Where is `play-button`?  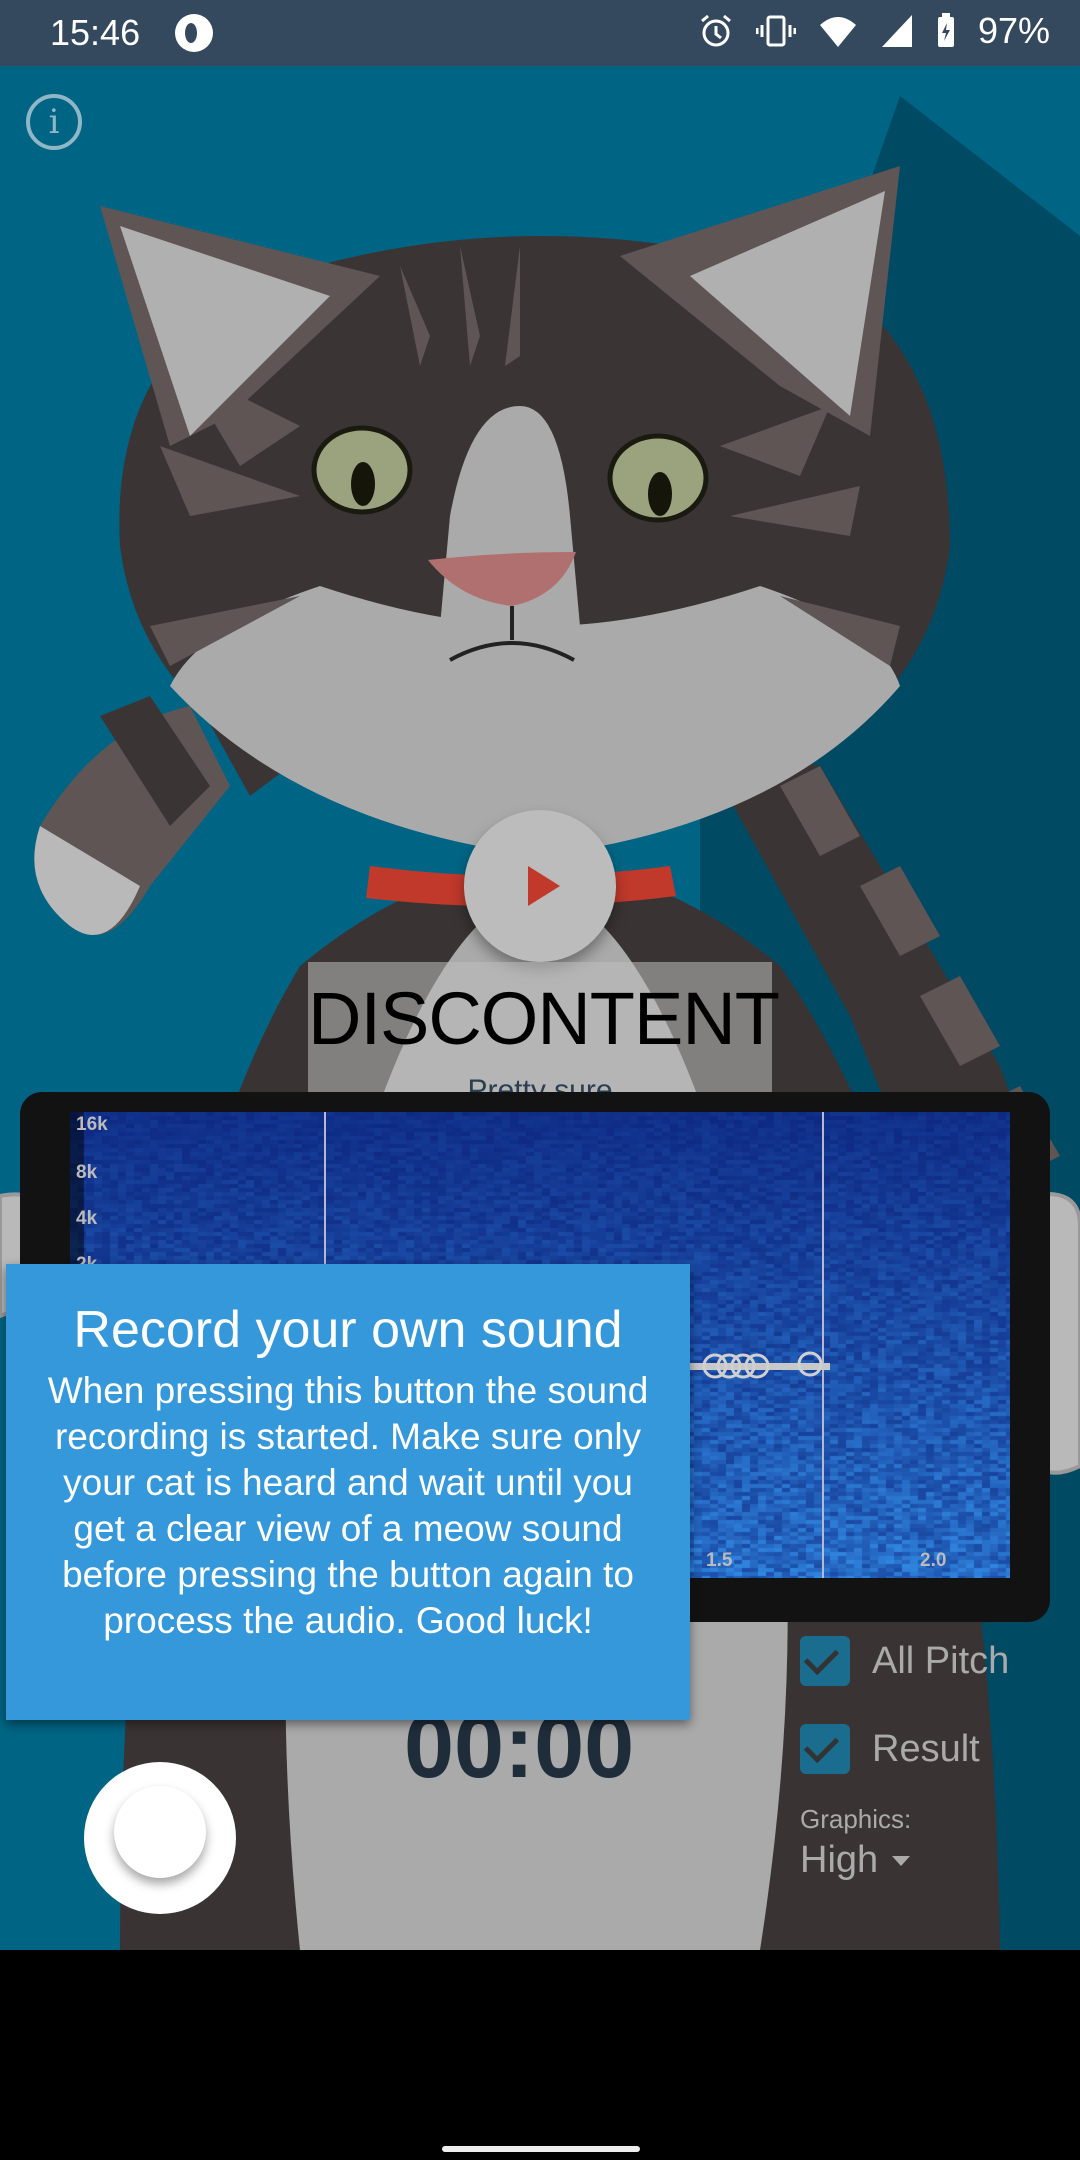
play-button is located at coordinates (540, 886).